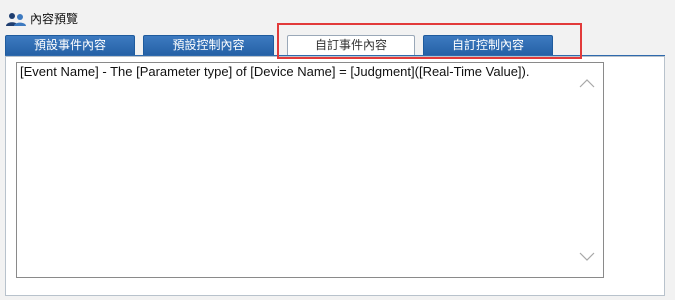 The image size is (675, 300). I want to click on scroll-down-icon, so click(587, 256).